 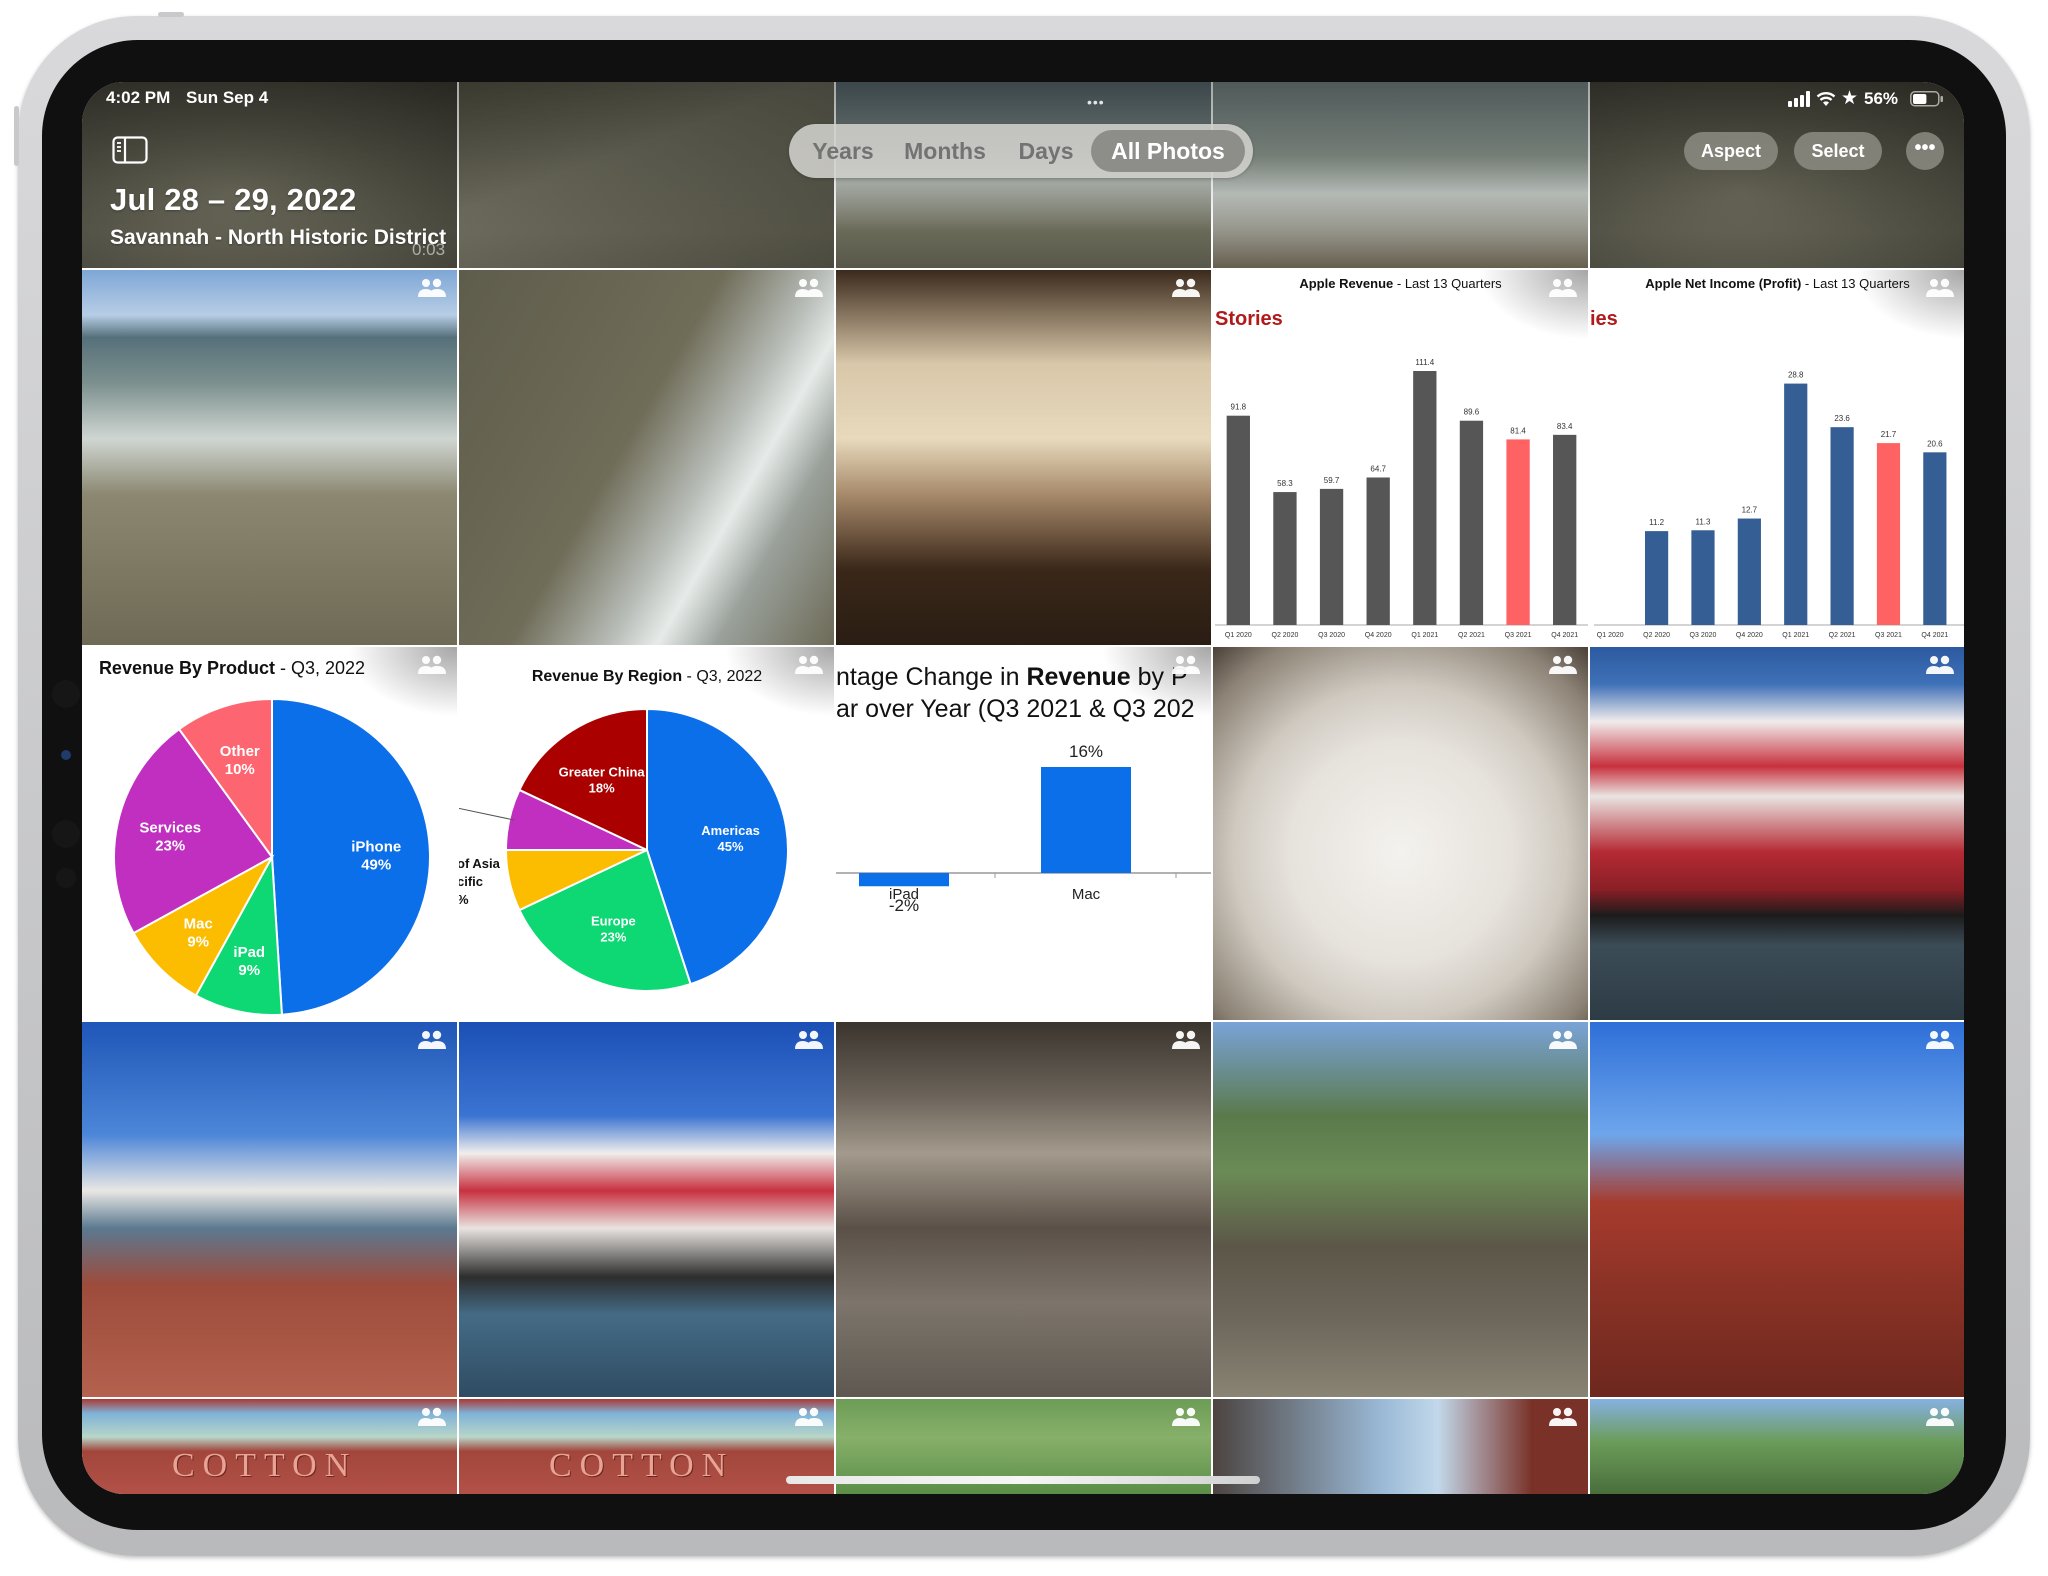 What do you see at coordinates (1472, 412) in the screenshot?
I see `bar-value-label: 89.6` at bounding box center [1472, 412].